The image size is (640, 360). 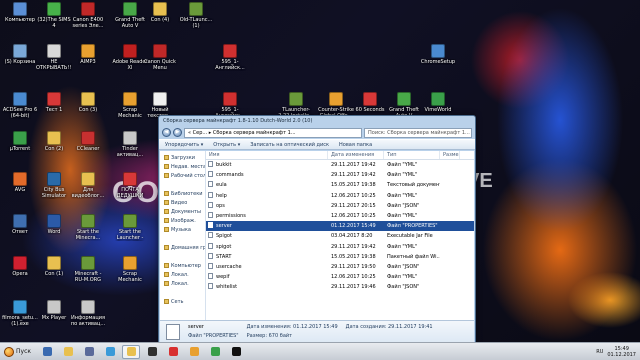 I want to click on desktop-icon: Тест 1, so click(x=54, y=102).